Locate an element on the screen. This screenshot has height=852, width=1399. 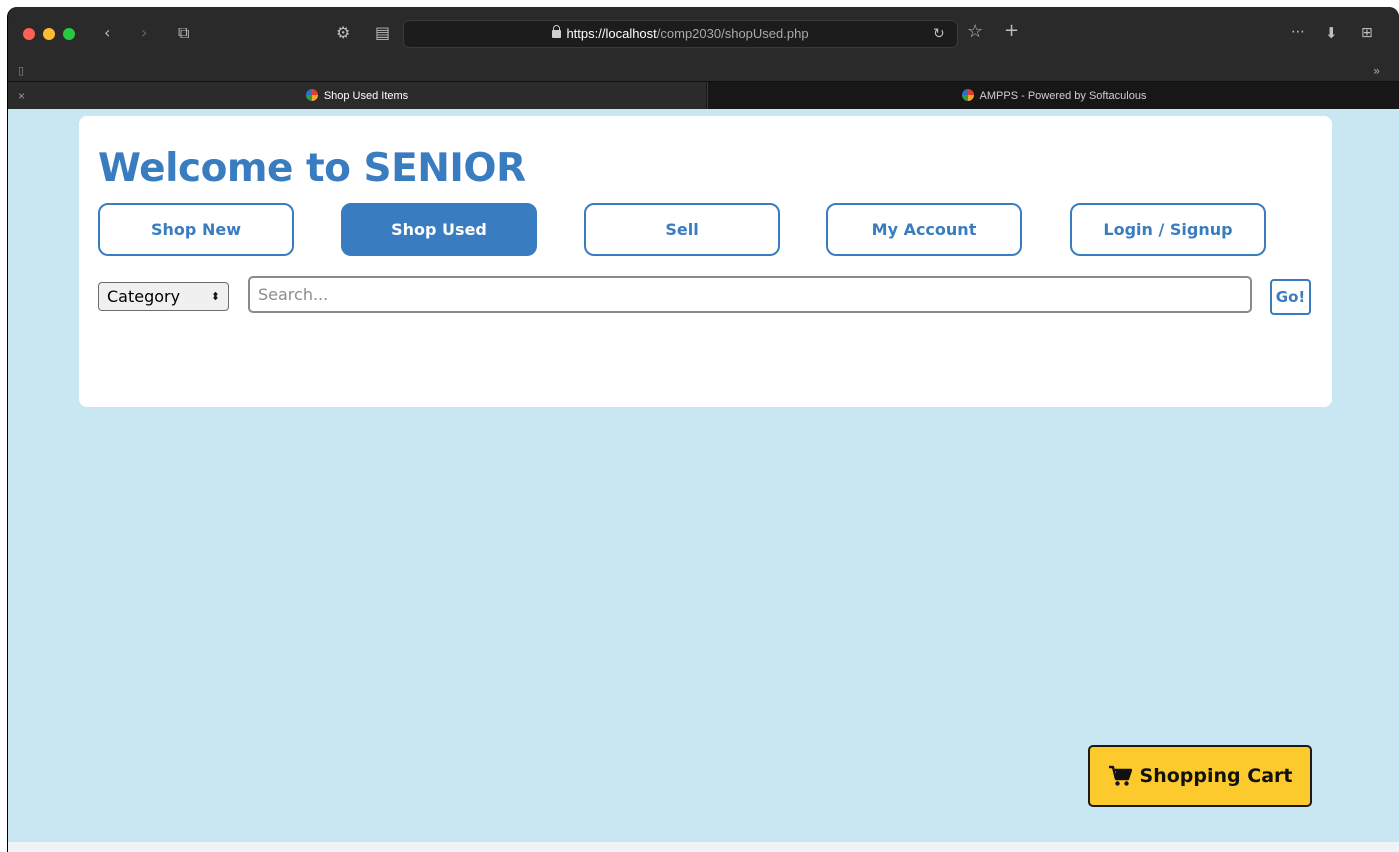
apps-grid-icon: ⊞ is located at coordinates (1367, 33).